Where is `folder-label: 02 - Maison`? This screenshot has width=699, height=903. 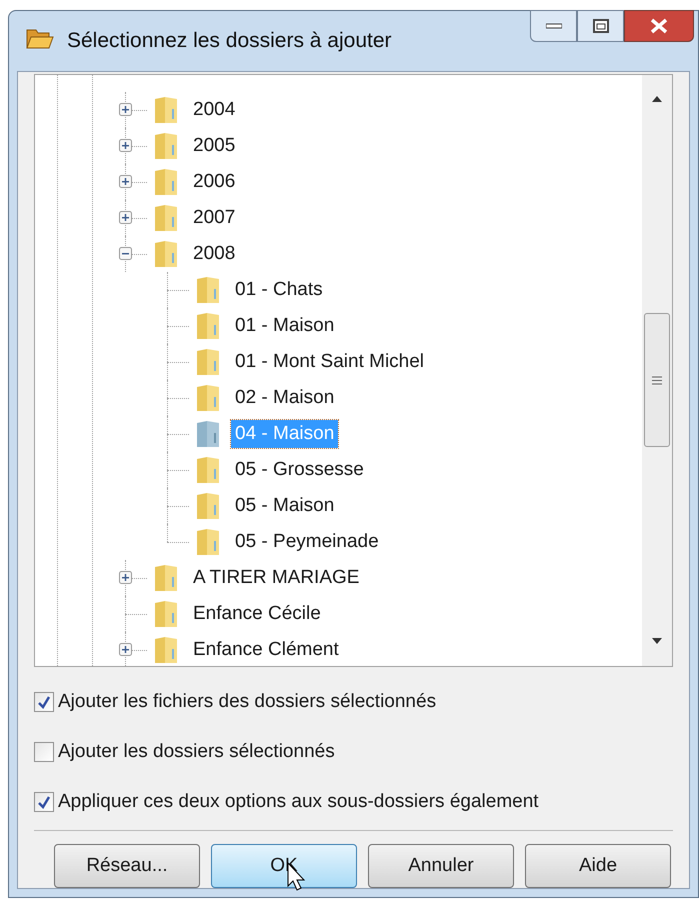
folder-label: 02 - Maison is located at coordinates (284, 398).